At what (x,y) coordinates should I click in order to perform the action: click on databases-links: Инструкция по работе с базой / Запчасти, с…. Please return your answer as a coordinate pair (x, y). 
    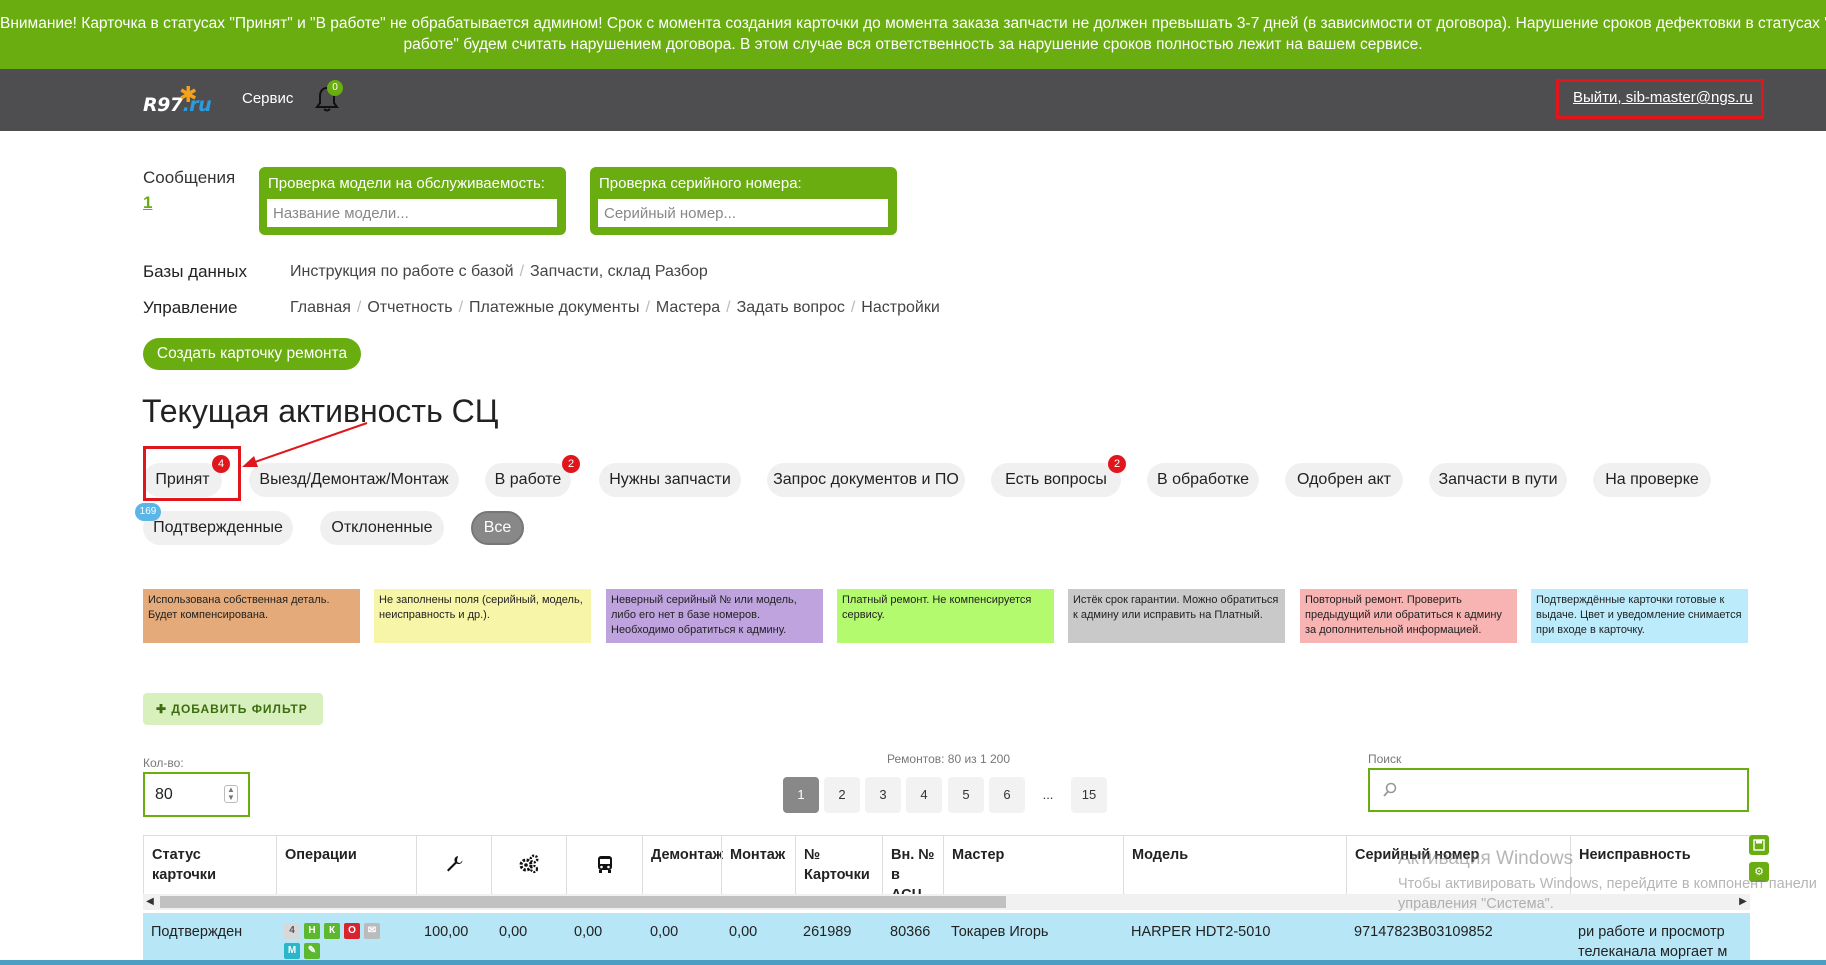
    Looking at the image, I should click on (499, 271).